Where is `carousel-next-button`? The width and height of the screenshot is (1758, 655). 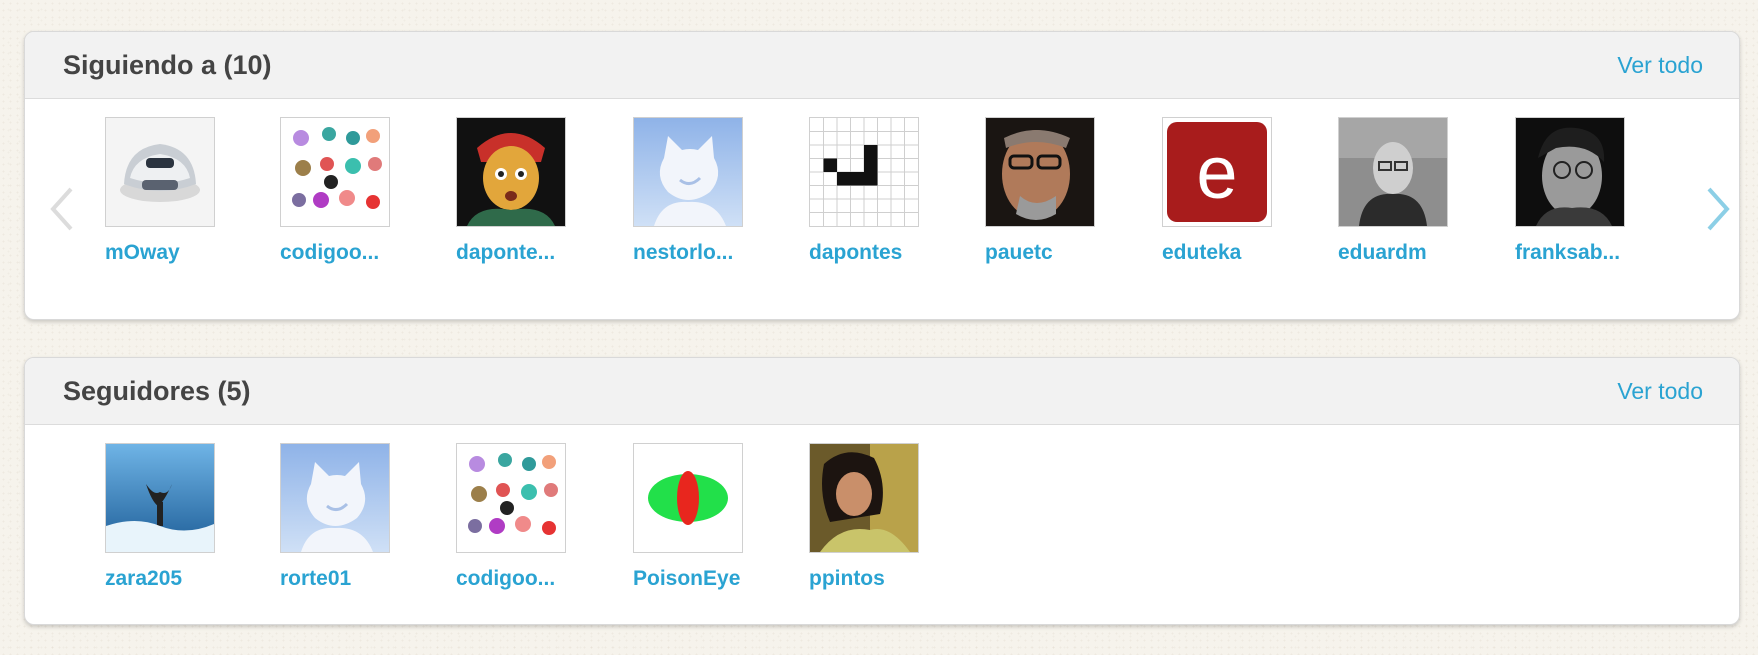 carousel-next-button is located at coordinates (1717, 209).